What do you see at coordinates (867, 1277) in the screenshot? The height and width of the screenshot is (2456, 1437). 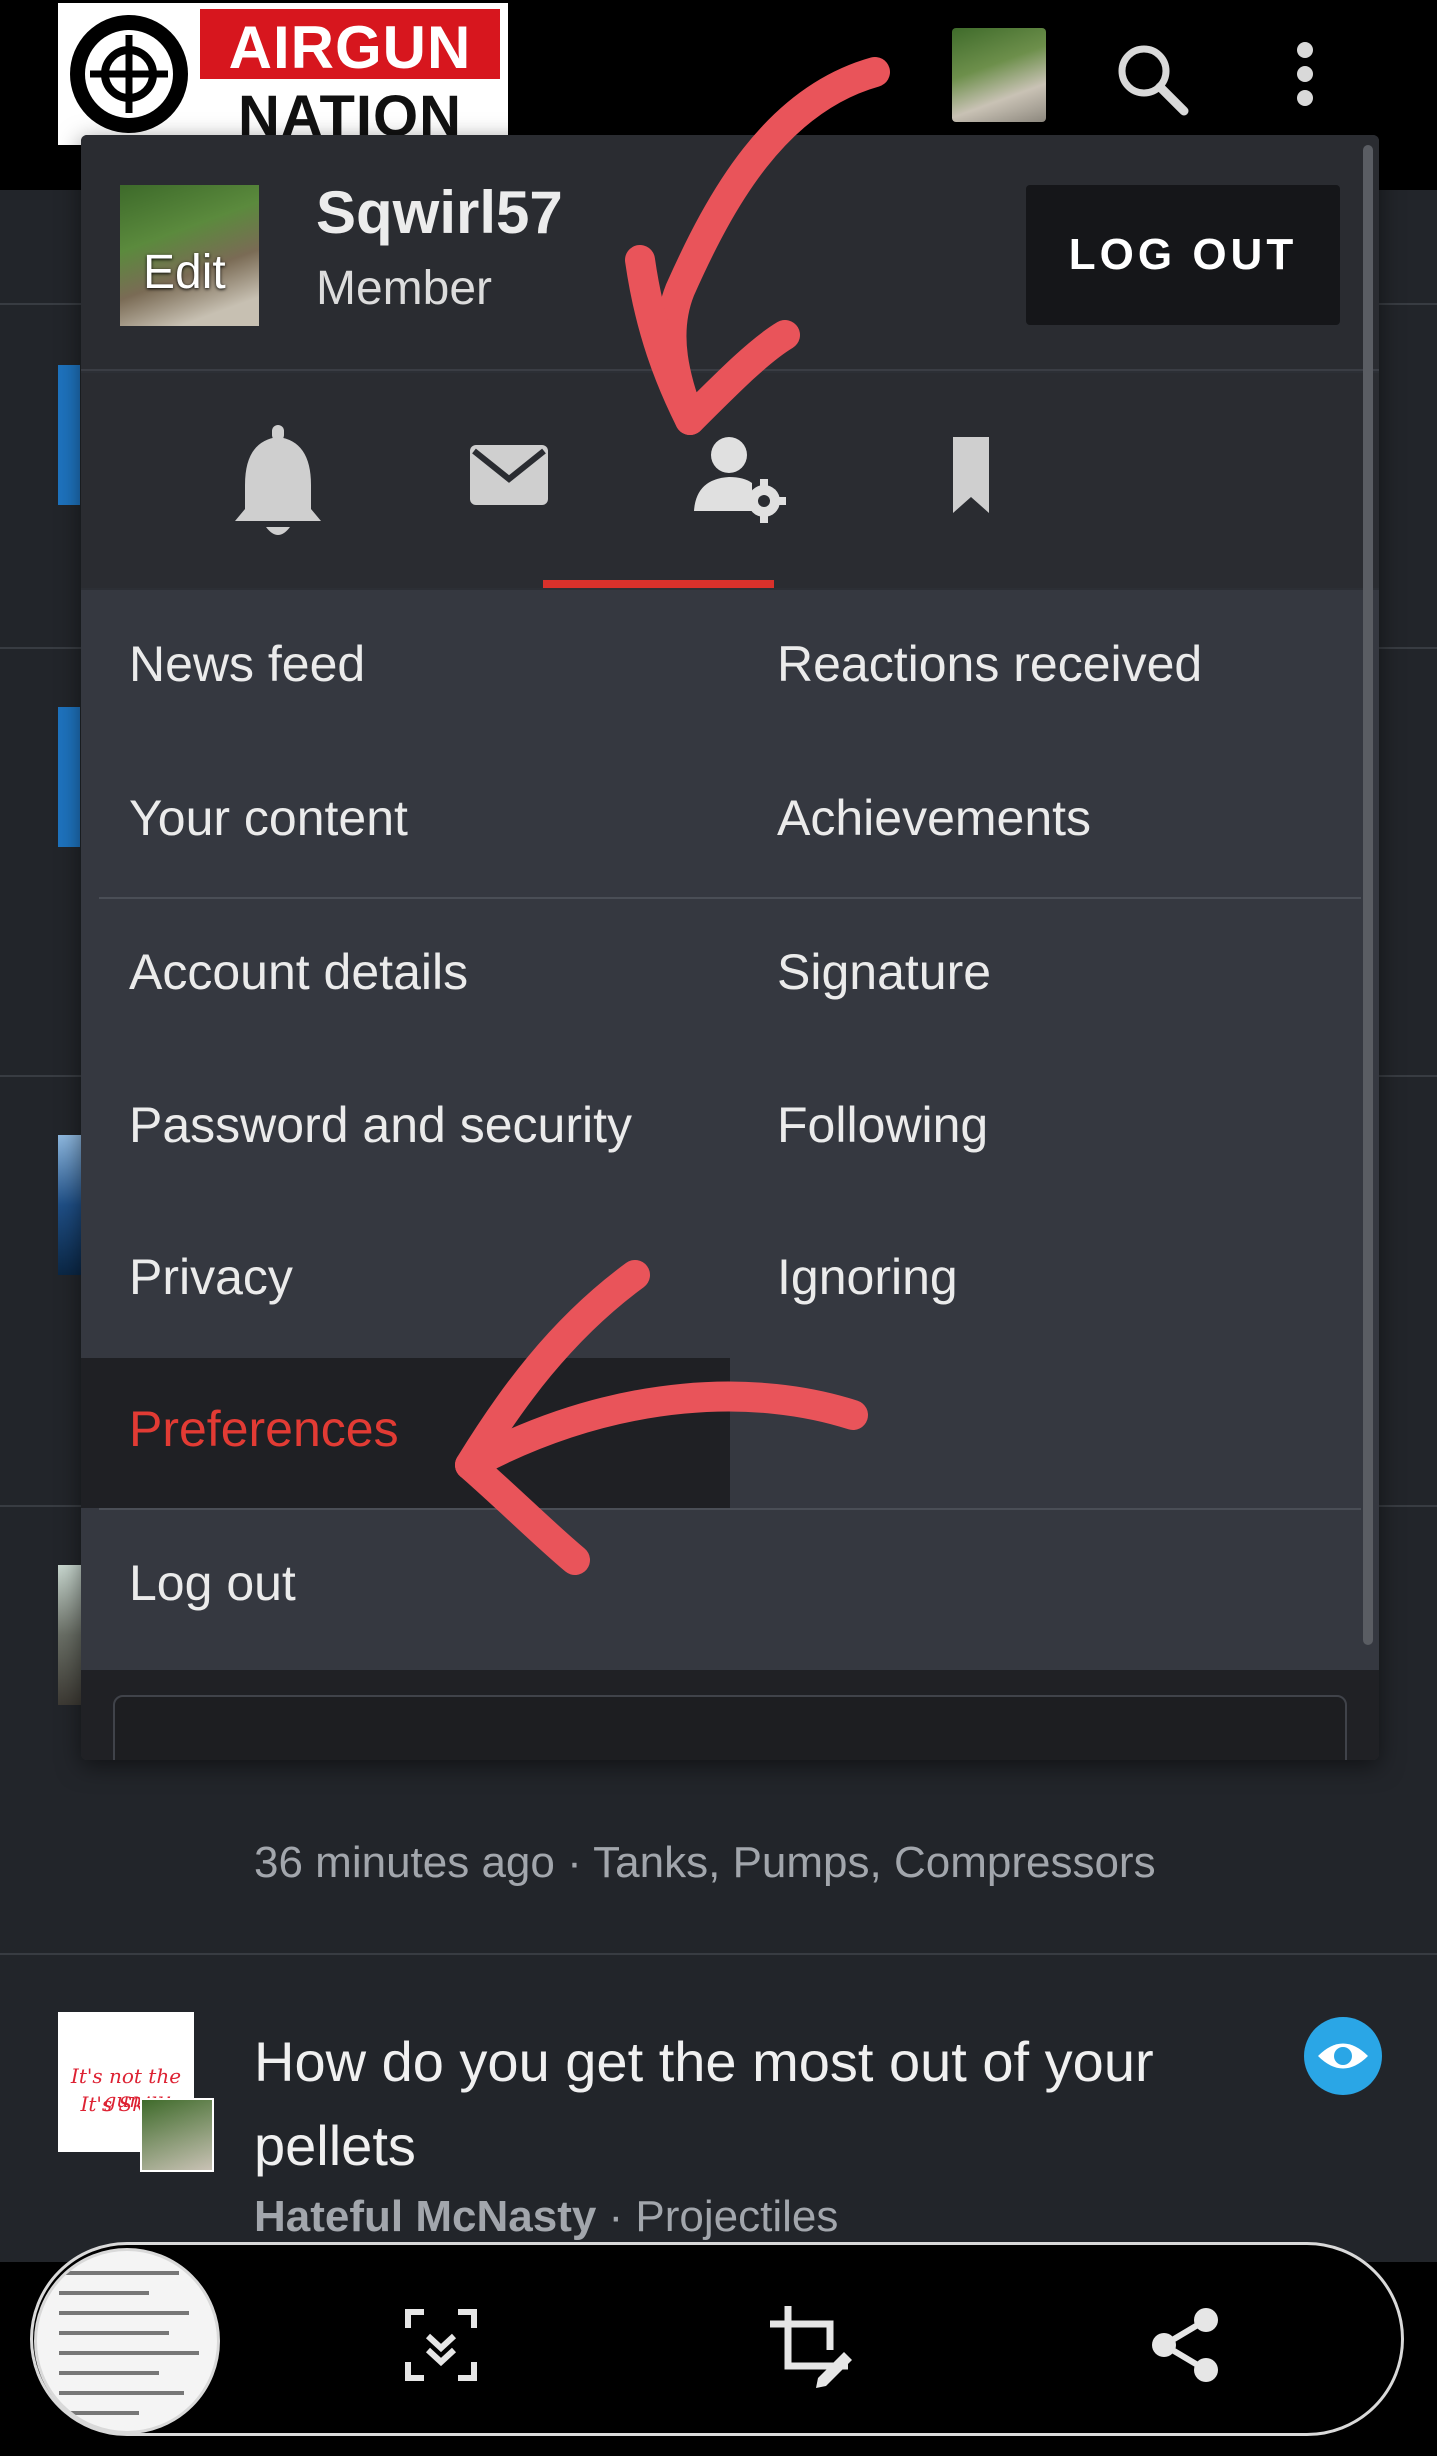 I see `menu-item-ignoring: Ignoring` at bounding box center [867, 1277].